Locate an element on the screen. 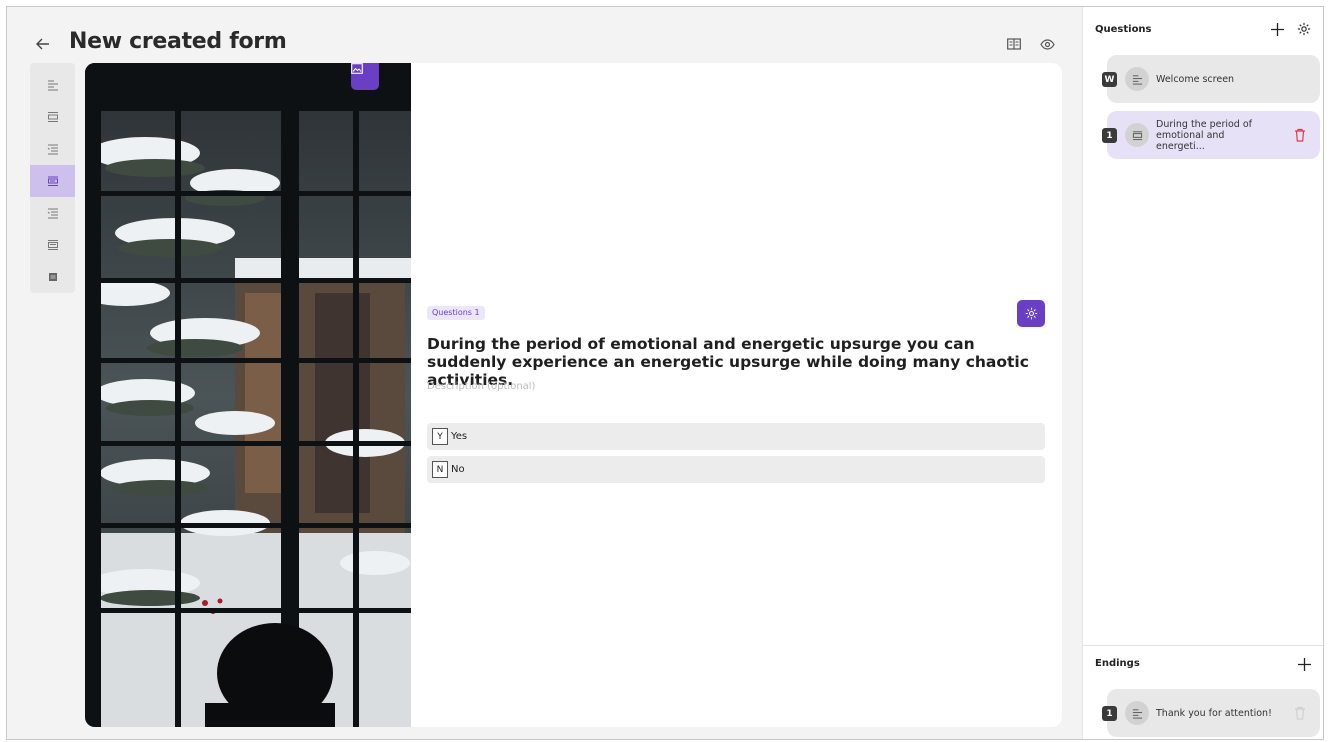 Image resolution: width=1330 pixels, height=742 pixels. question-item-label: Welcome screen is located at coordinates (1195, 79).